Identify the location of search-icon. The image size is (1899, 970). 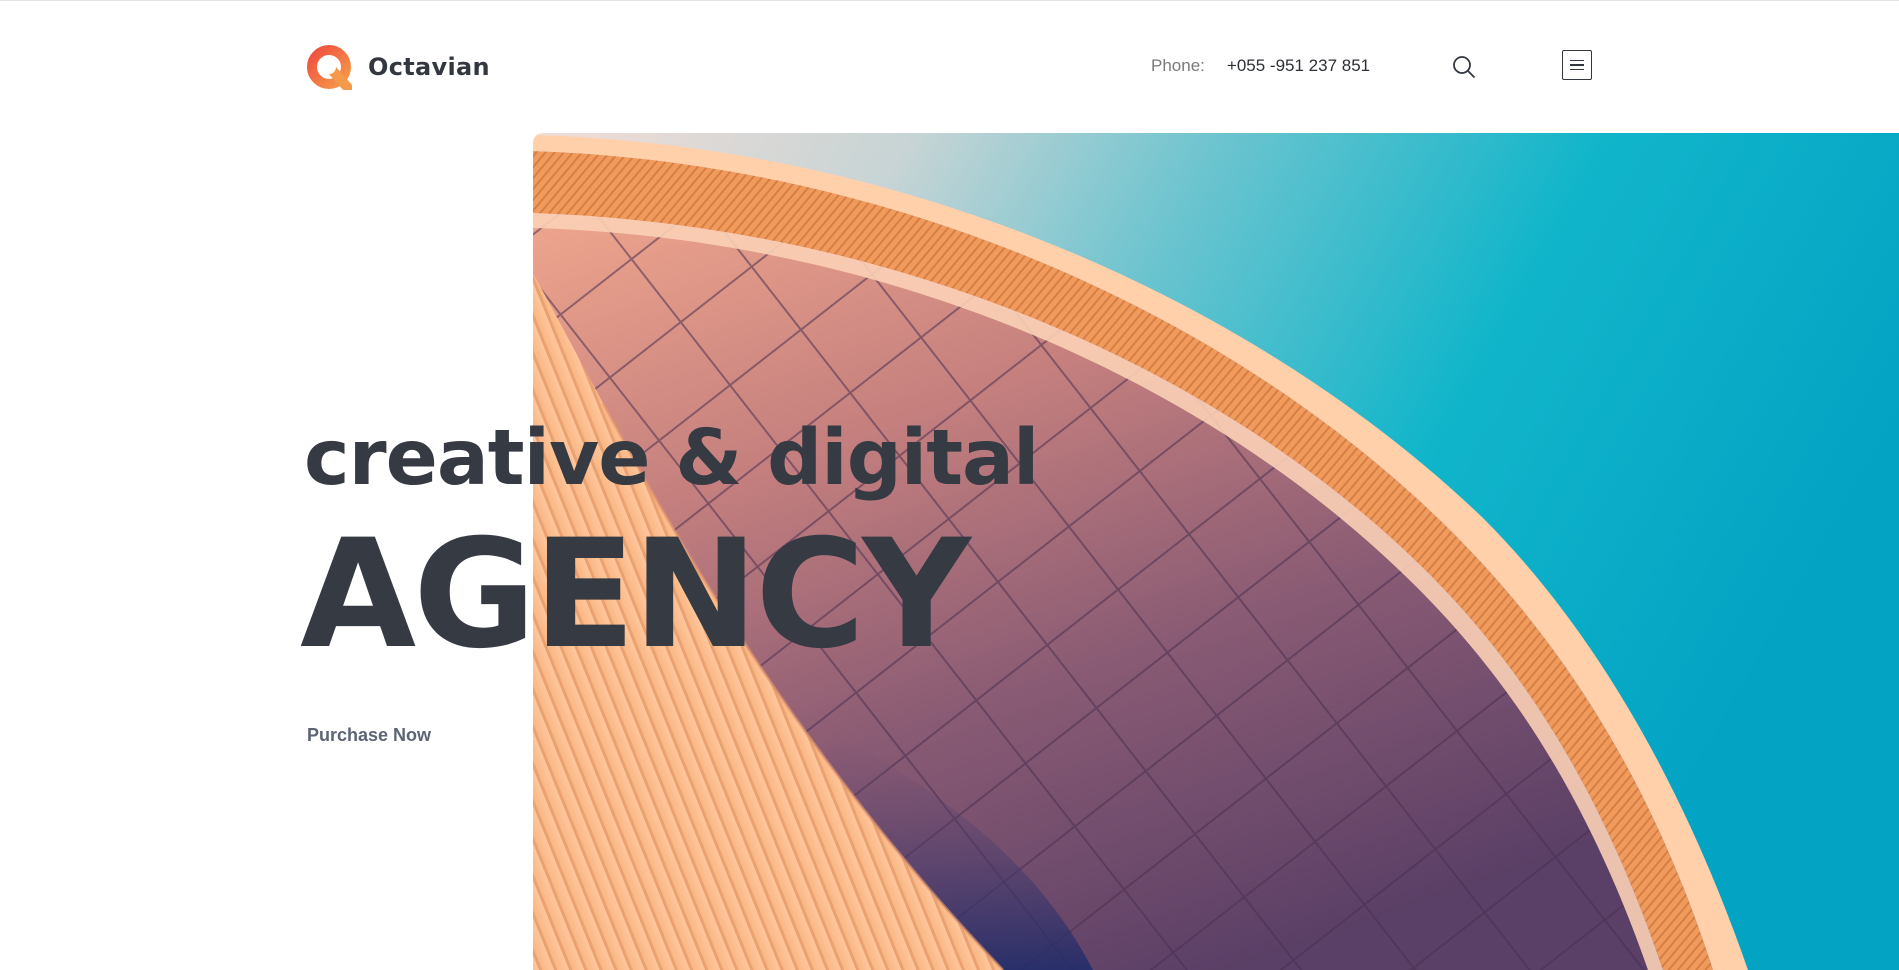
(1464, 67).